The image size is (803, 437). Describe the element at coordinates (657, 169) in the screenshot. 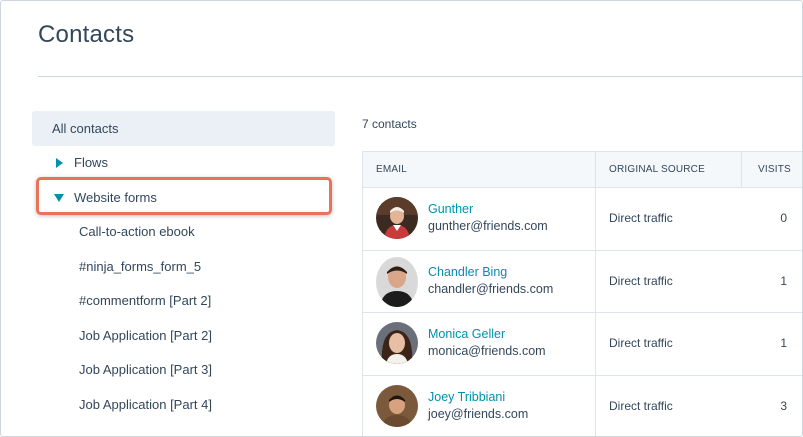

I see `column-header-source: ORIGINAL SOURCE` at that location.